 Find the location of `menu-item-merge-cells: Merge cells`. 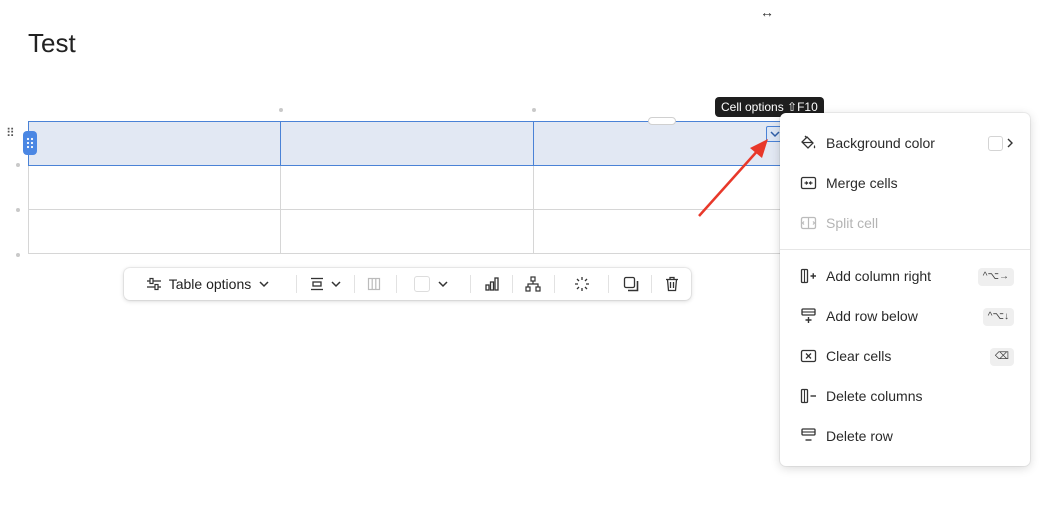

menu-item-merge-cells: Merge cells is located at coordinates (905, 183).